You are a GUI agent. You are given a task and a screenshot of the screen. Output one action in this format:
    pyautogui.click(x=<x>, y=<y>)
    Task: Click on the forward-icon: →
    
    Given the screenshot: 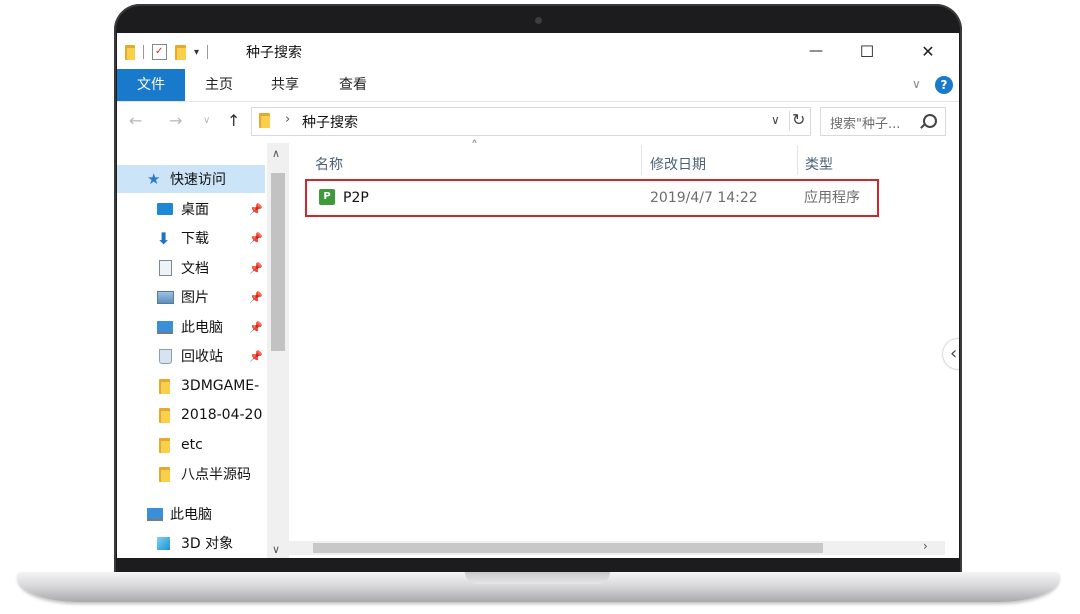 What is the action you would take?
    pyautogui.click(x=175, y=120)
    